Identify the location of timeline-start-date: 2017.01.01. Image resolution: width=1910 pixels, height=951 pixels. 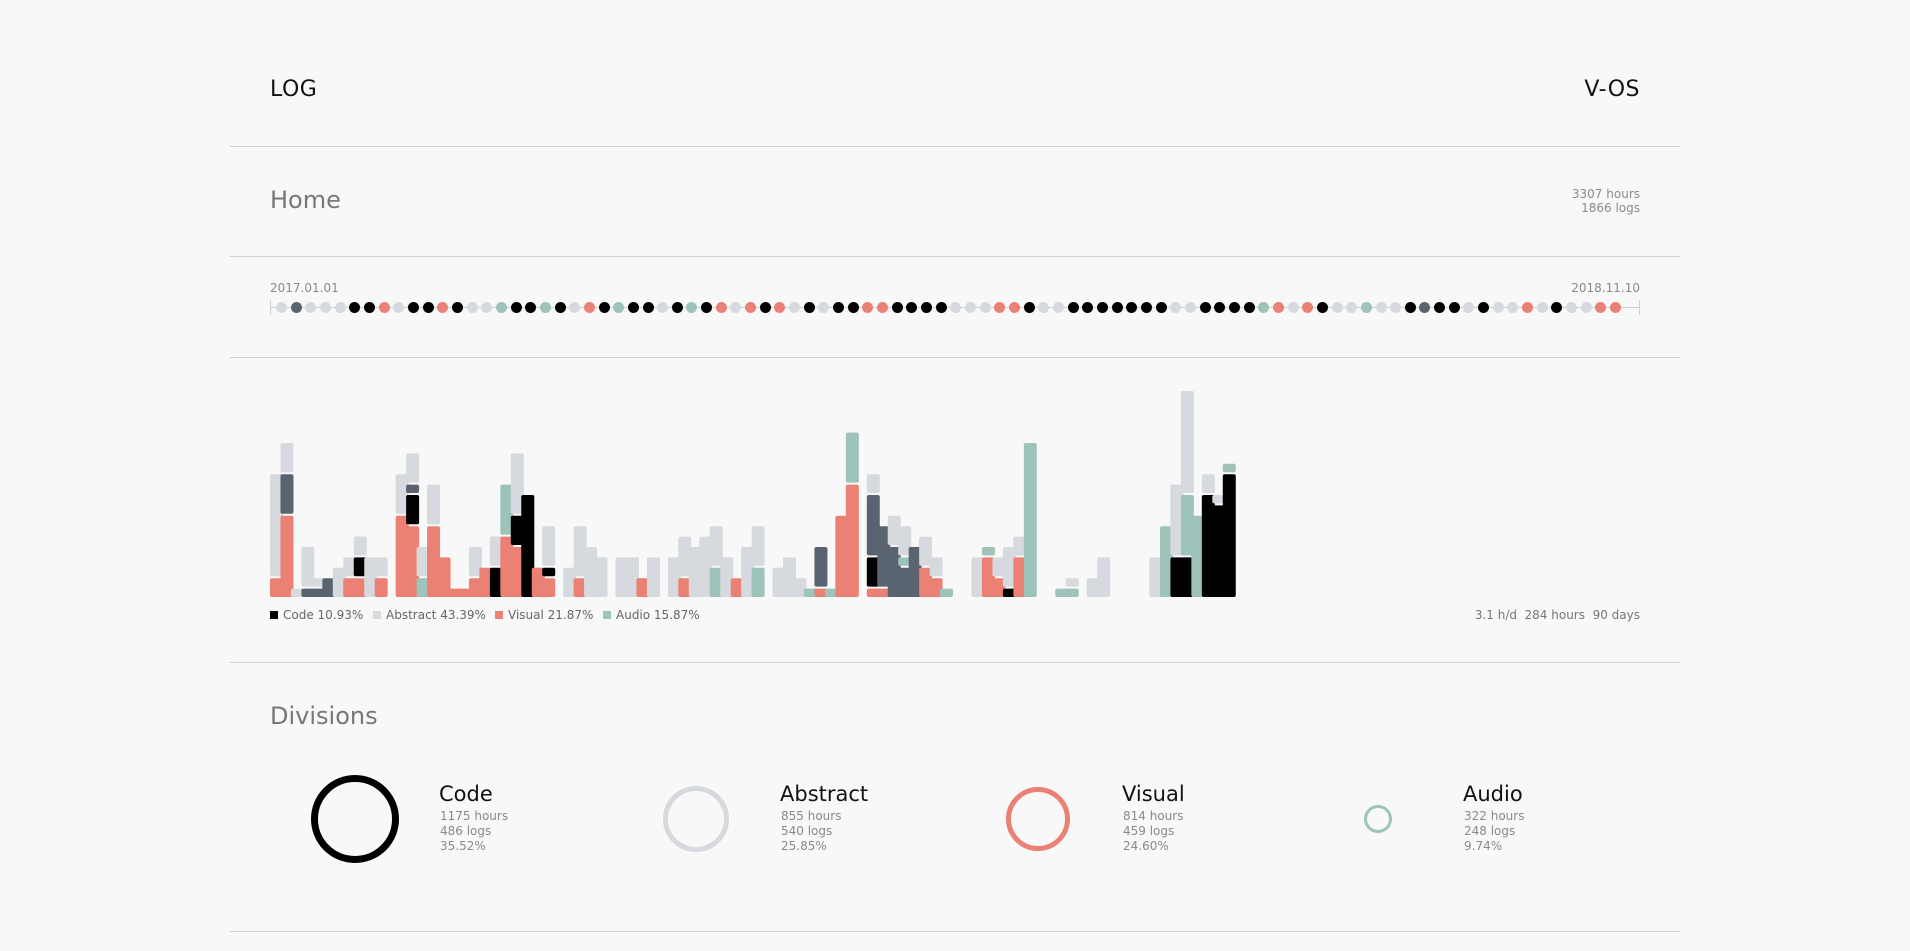
(304, 288).